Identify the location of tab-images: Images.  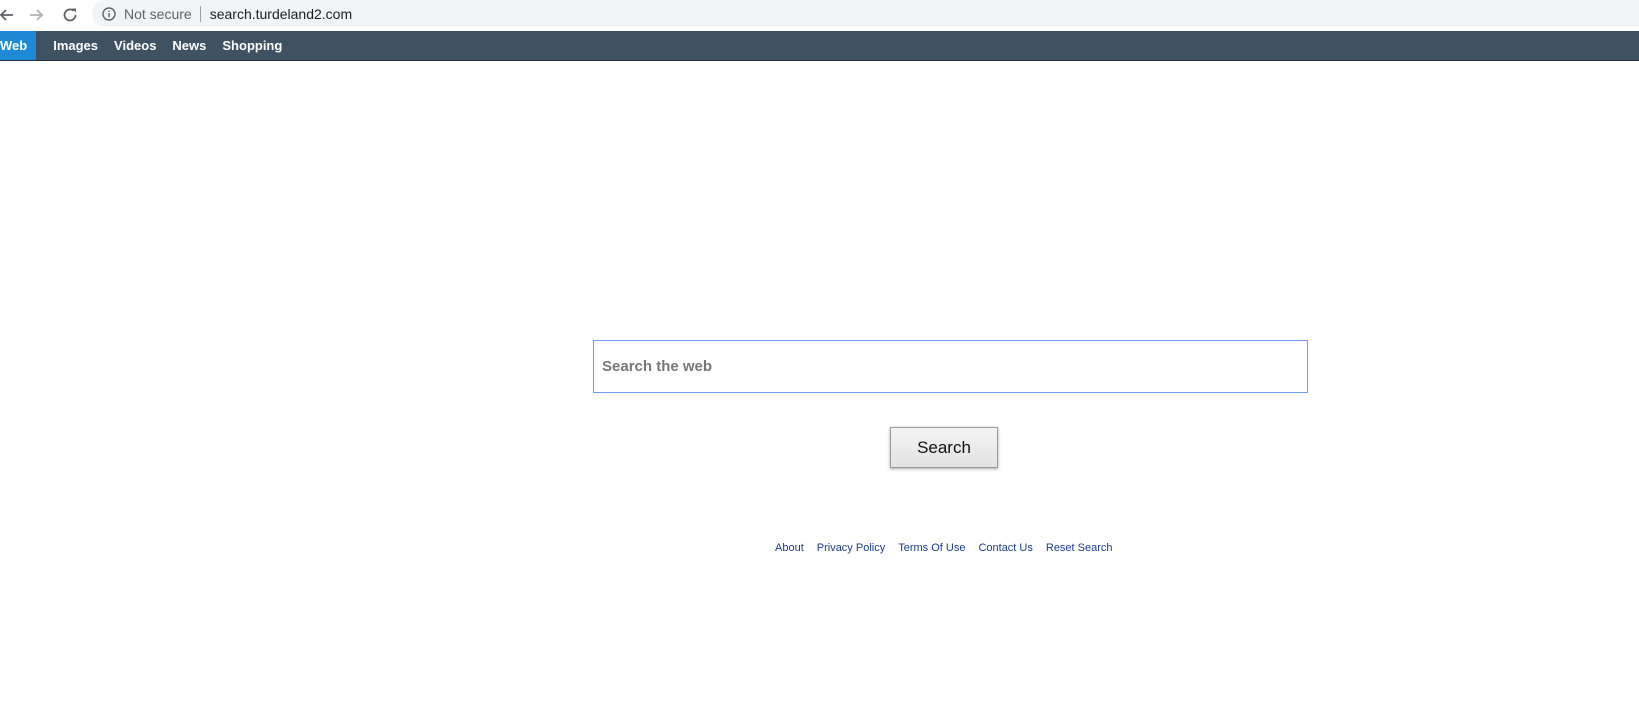
(75, 45).